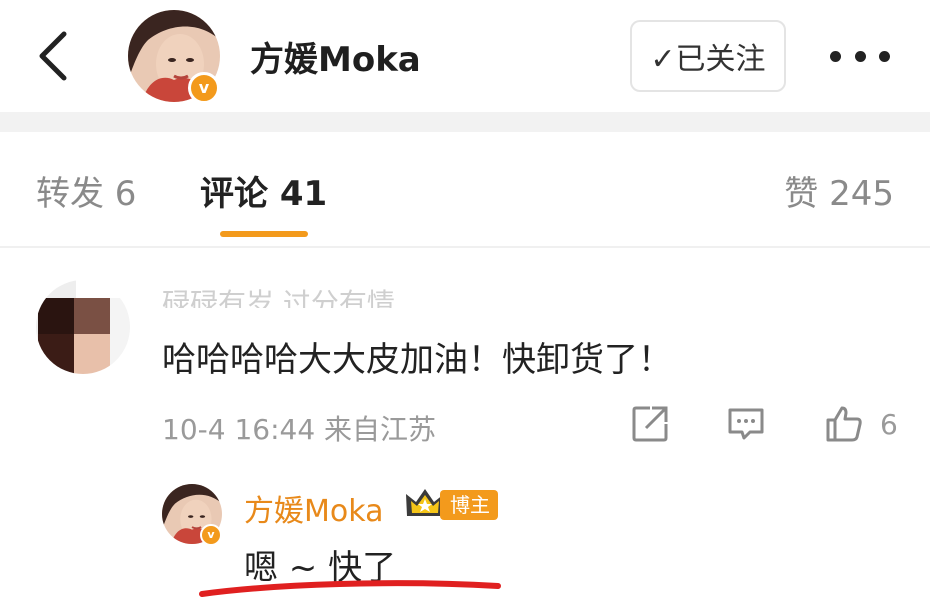  I want to click on tab-repost: 转发 6, so click(86, 190).